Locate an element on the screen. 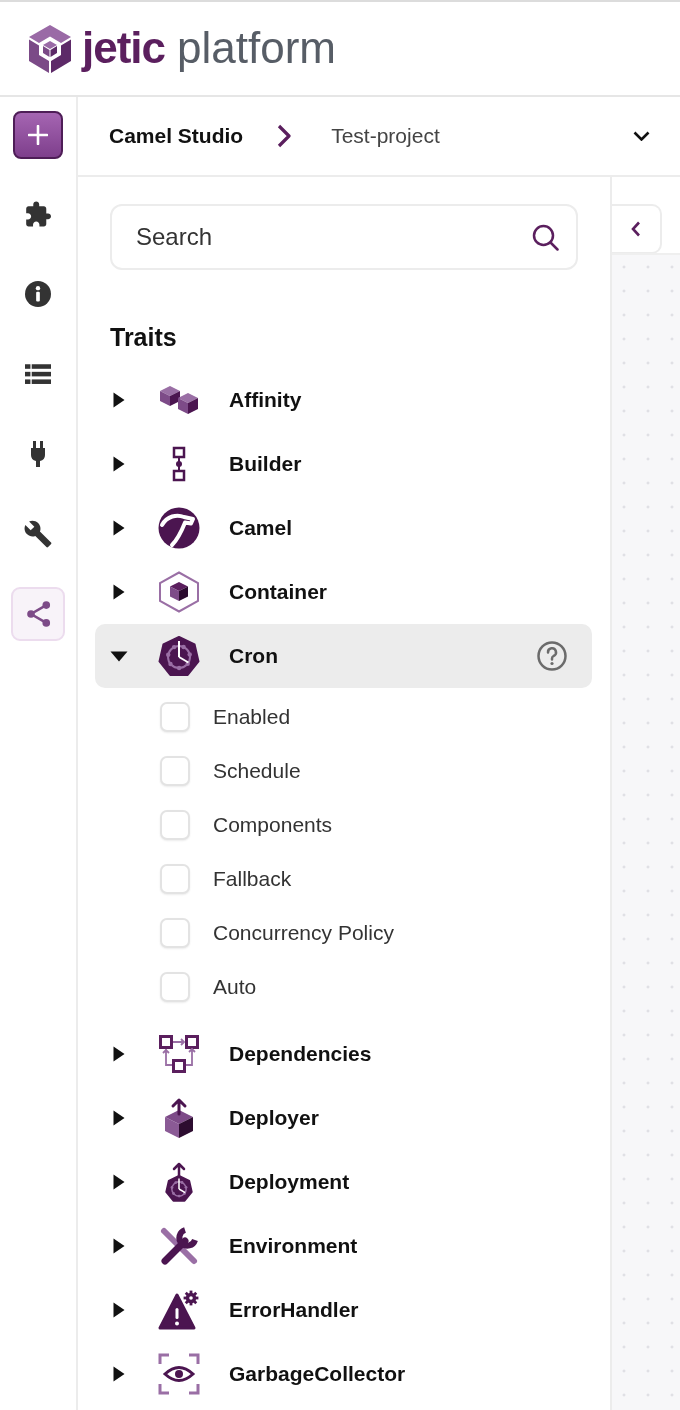 The height and width of the screenshot is (1410, 680). list-icon is located at coordinates (38, 374).